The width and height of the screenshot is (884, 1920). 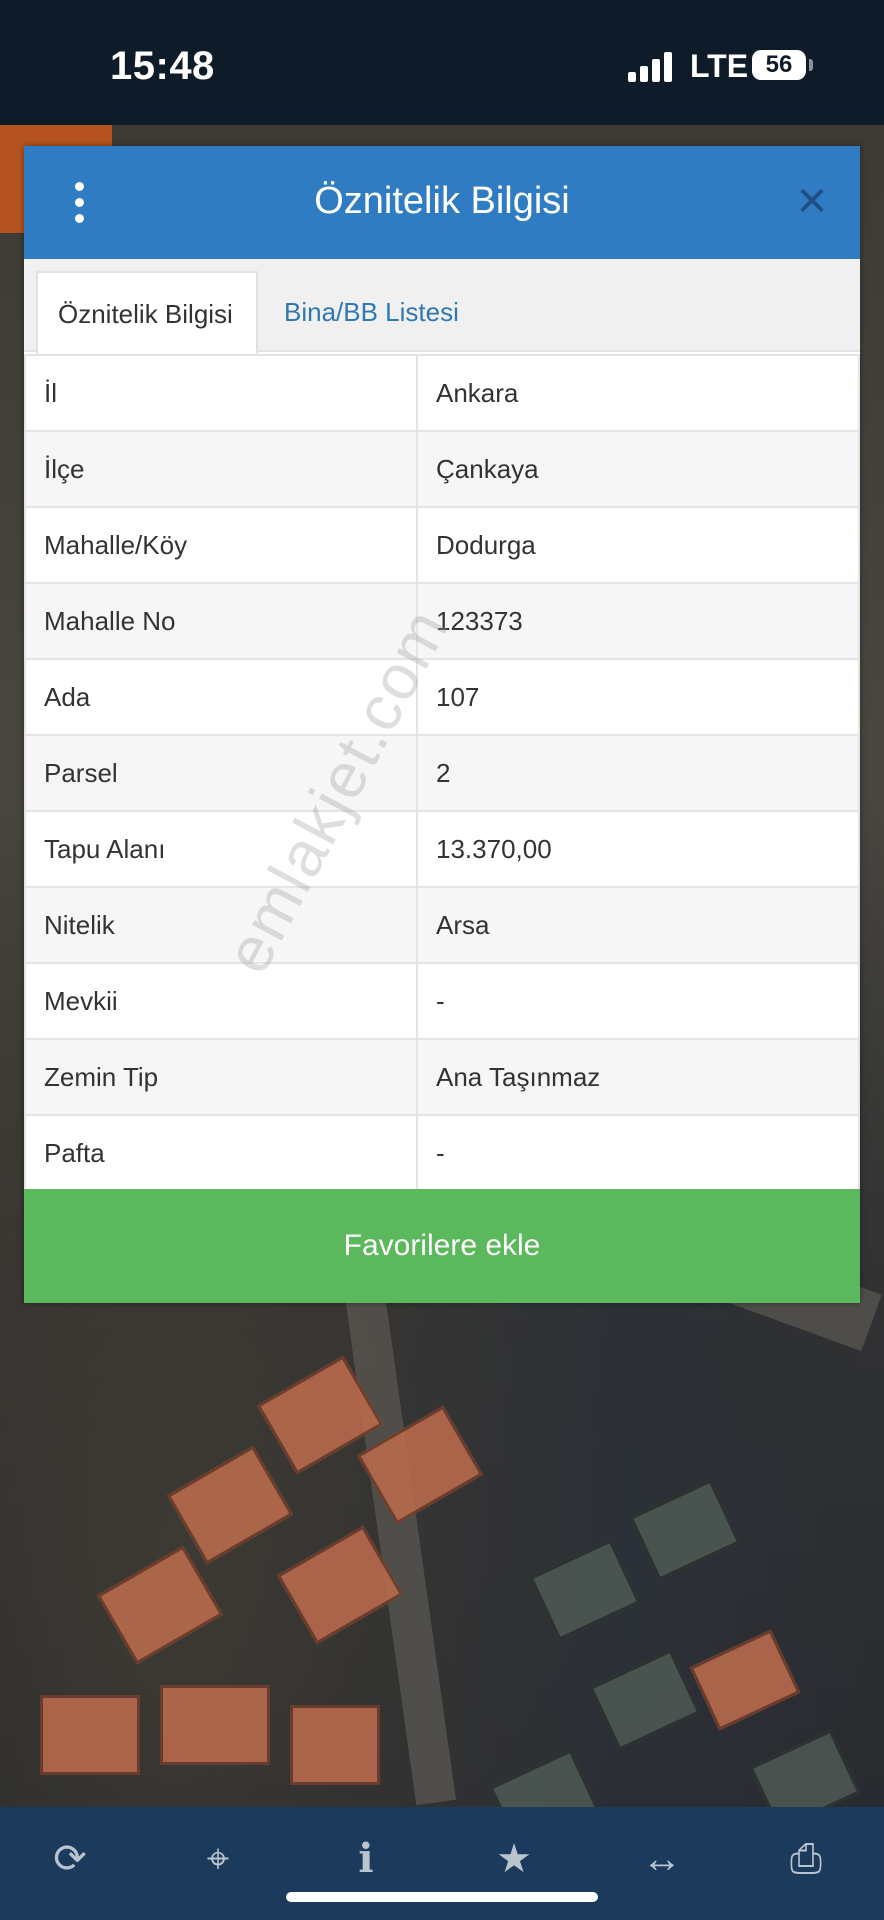 I want to click on tab-bar: Öznitelik Bilgisi Bina/BB Listesi, so click(x=442, y=306).